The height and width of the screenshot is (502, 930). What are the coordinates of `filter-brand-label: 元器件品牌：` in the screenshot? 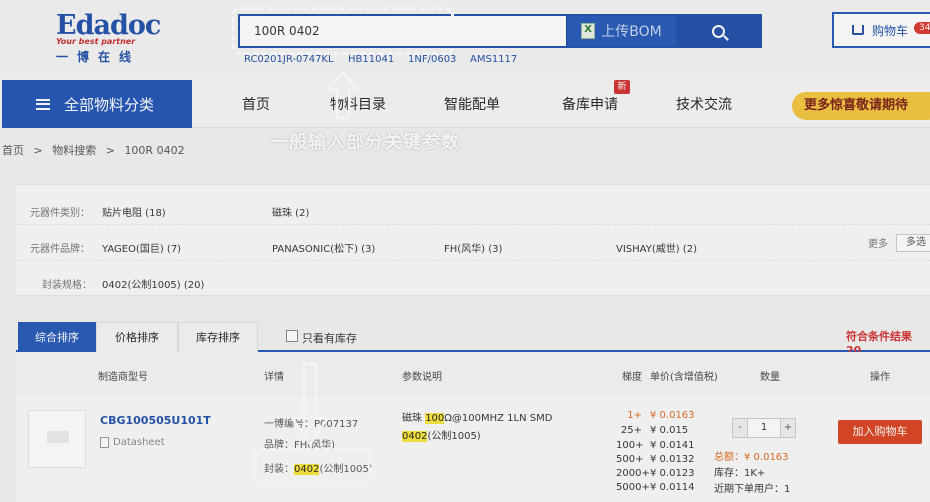 It's located at (60, 249).